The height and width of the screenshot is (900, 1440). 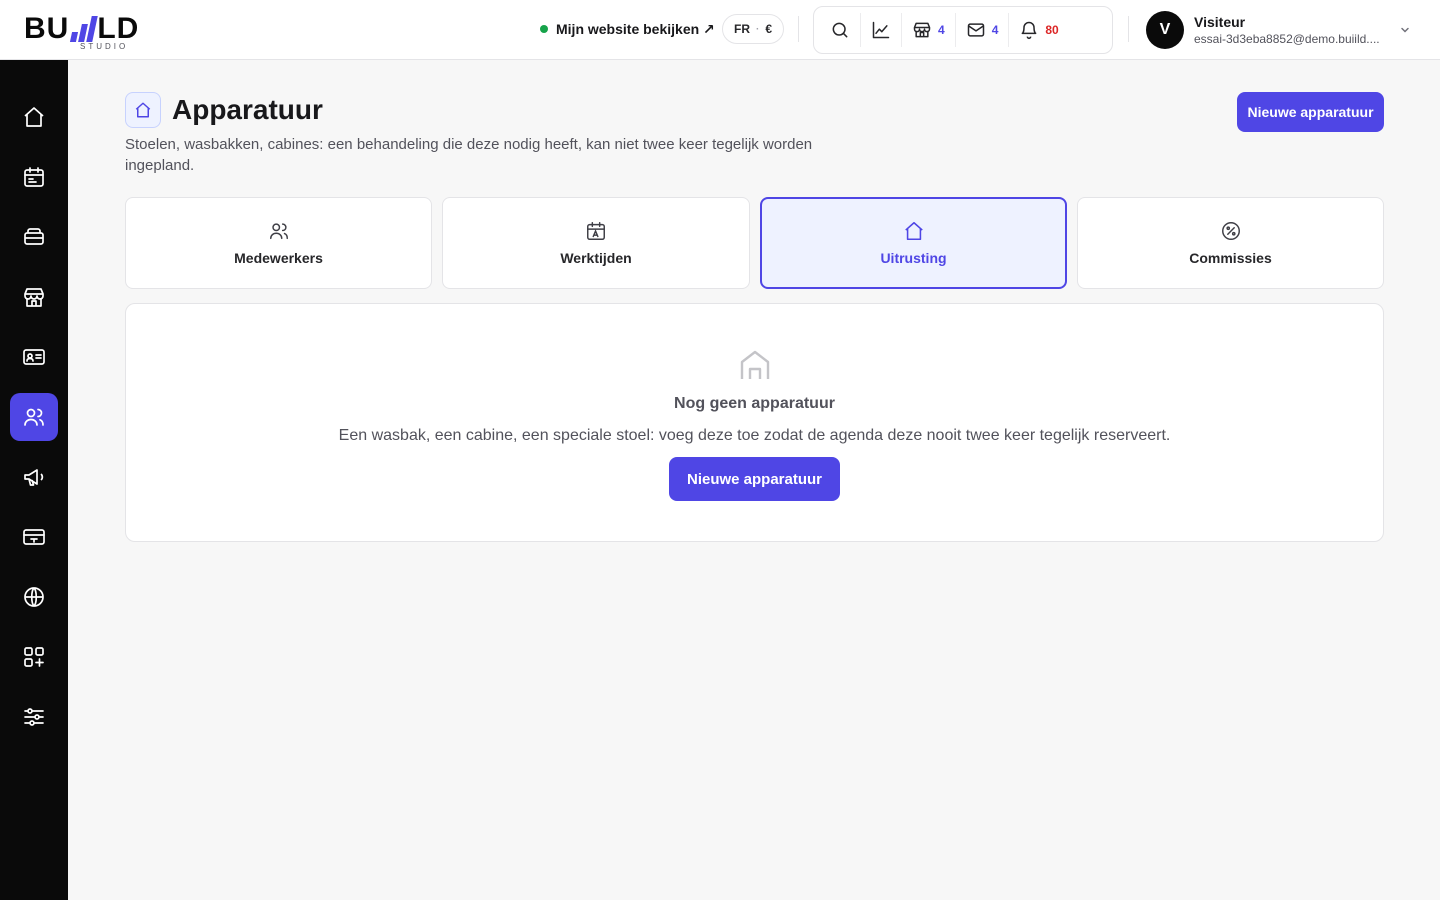 I want to click on sidebar-item-services, so click(x=34, y=237).